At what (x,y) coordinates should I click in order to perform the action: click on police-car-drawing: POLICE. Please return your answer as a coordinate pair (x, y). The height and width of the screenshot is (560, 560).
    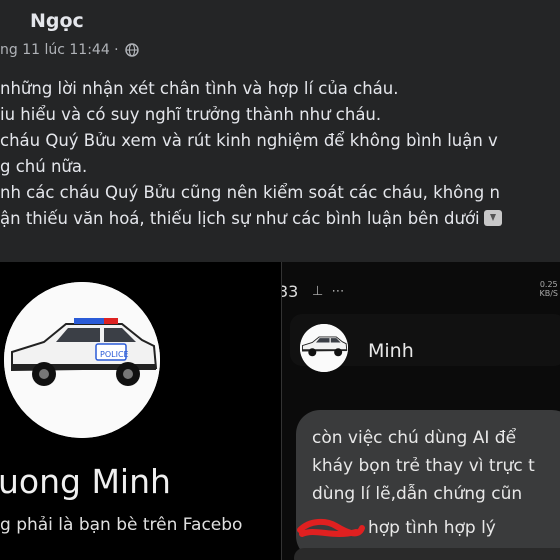
    Looking at the image, I should click on (82, 360).